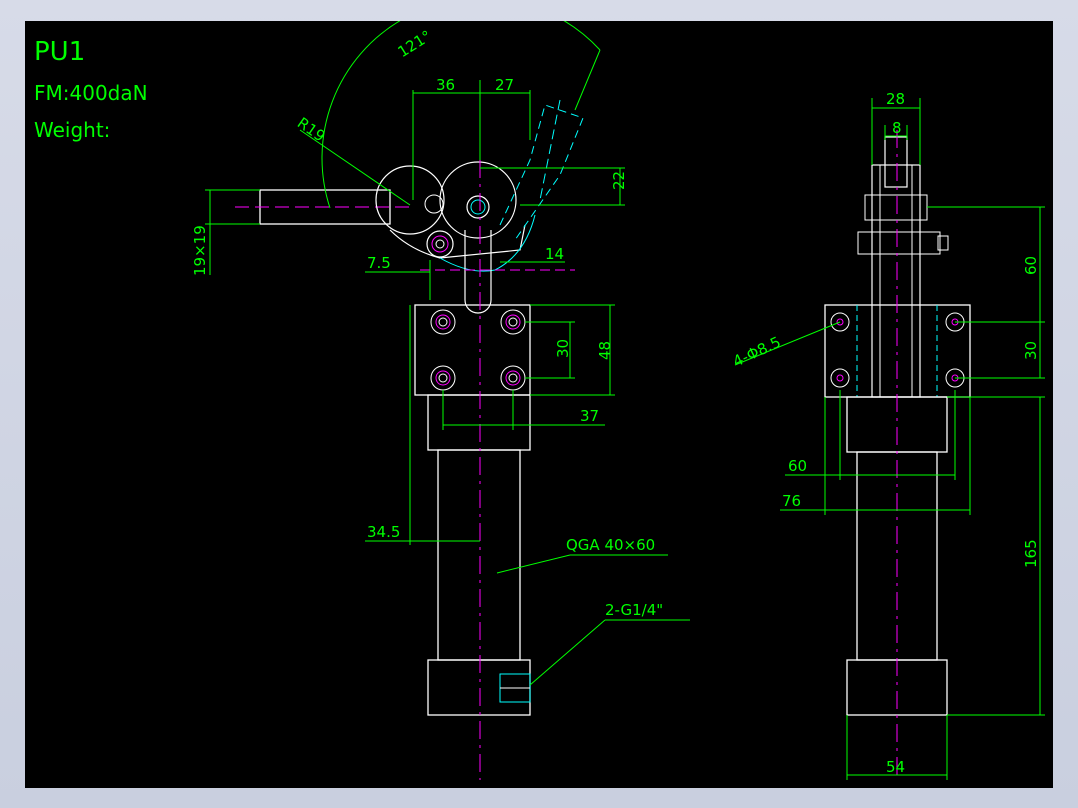 Image resolution: width=1078 pixels, height=808 pixels. What do you see at coordinates (895, 767) in the screenshot?
I see `side-dim-54: 54` at bounding box center [895, 767].